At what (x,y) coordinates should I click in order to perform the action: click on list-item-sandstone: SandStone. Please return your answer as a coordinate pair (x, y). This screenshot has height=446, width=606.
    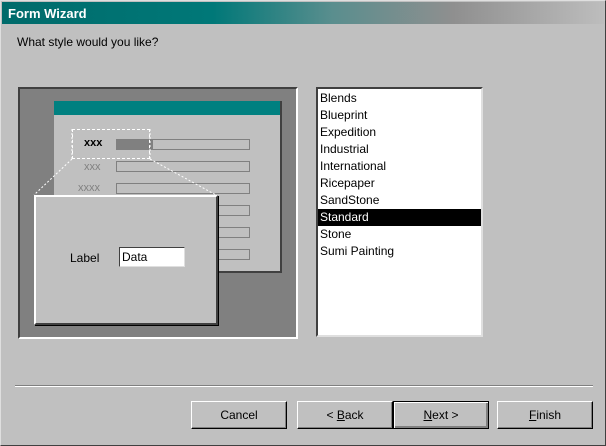
    Looking at the image, I should click on (399, 200).